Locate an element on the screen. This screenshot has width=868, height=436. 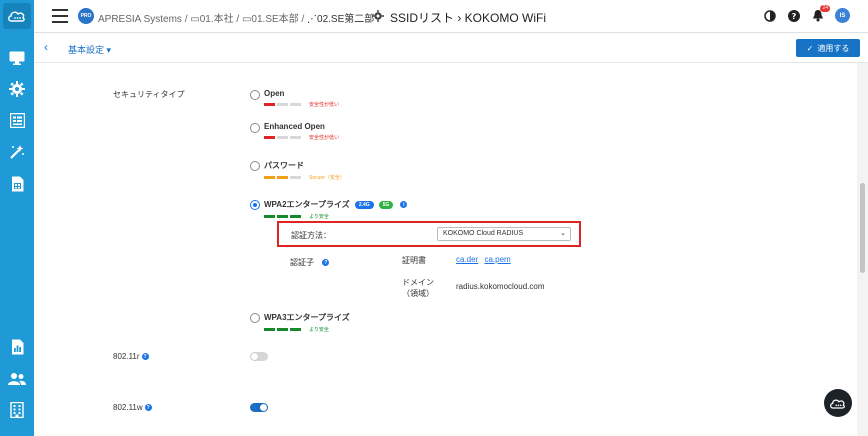
sidebar is located at coordinates (17, 218).